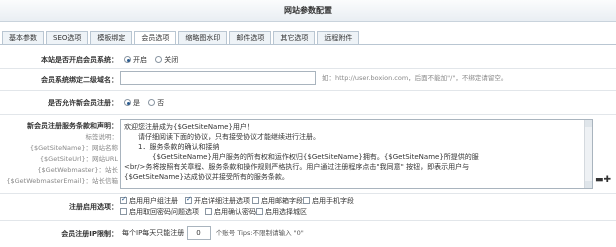 Image resolution: width=616 pixels, height=247 pixels. What do you see at coordinates (250, 37) in the screenshot?
I see `tab-mail: 邮件选项` at bounding box center [250, 37].